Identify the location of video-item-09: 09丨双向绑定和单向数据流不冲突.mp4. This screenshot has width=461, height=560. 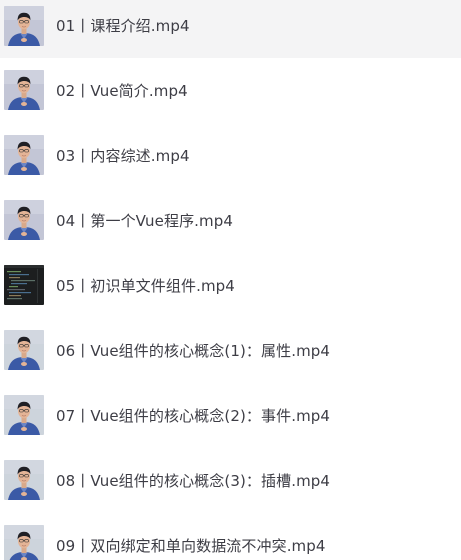
(230, 536).